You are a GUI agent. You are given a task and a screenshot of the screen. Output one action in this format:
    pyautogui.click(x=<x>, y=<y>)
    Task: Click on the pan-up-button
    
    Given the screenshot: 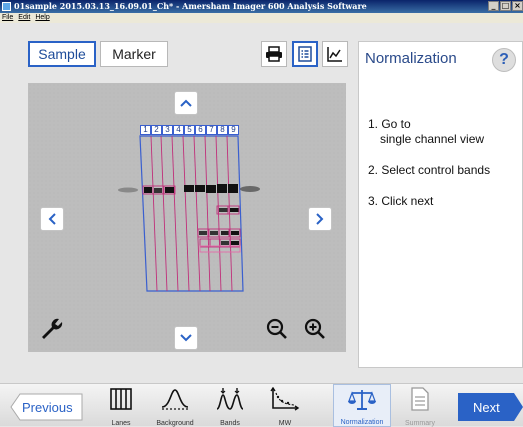 What is the action you would take?
    pyautogui.click(x=186, y=103)
    